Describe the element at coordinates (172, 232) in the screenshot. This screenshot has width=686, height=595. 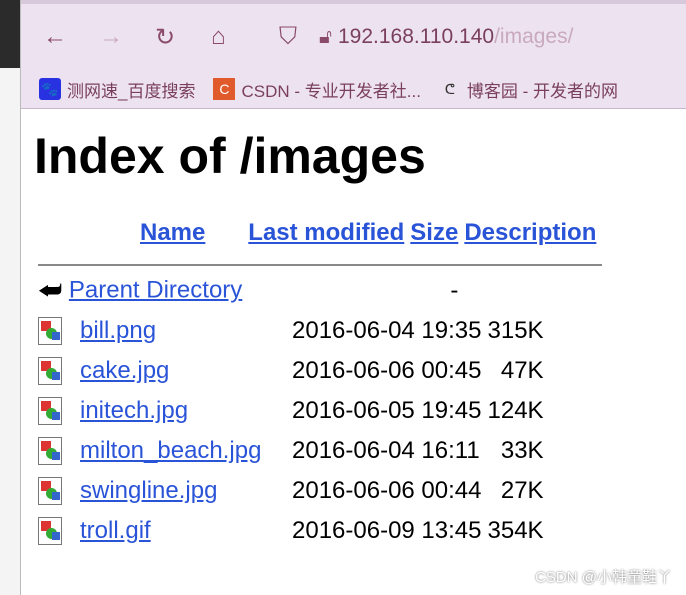
I see `sort-name: Name` at that location.